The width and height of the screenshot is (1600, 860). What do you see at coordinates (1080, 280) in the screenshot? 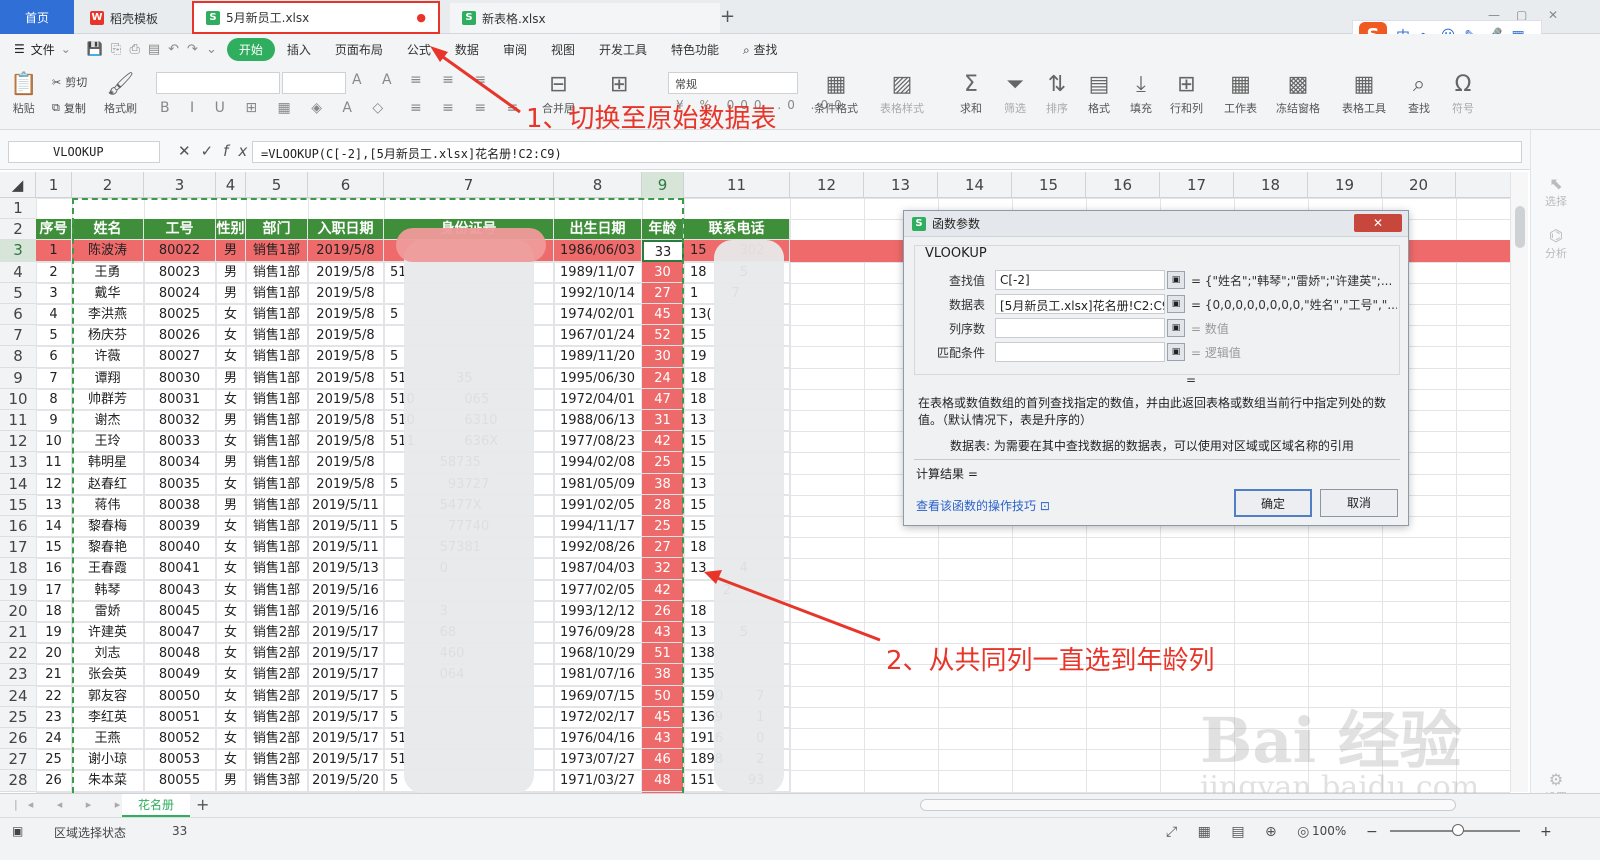
I see `arg-input-lookup-value: C[-2]` at bounding box center [1080, 280].